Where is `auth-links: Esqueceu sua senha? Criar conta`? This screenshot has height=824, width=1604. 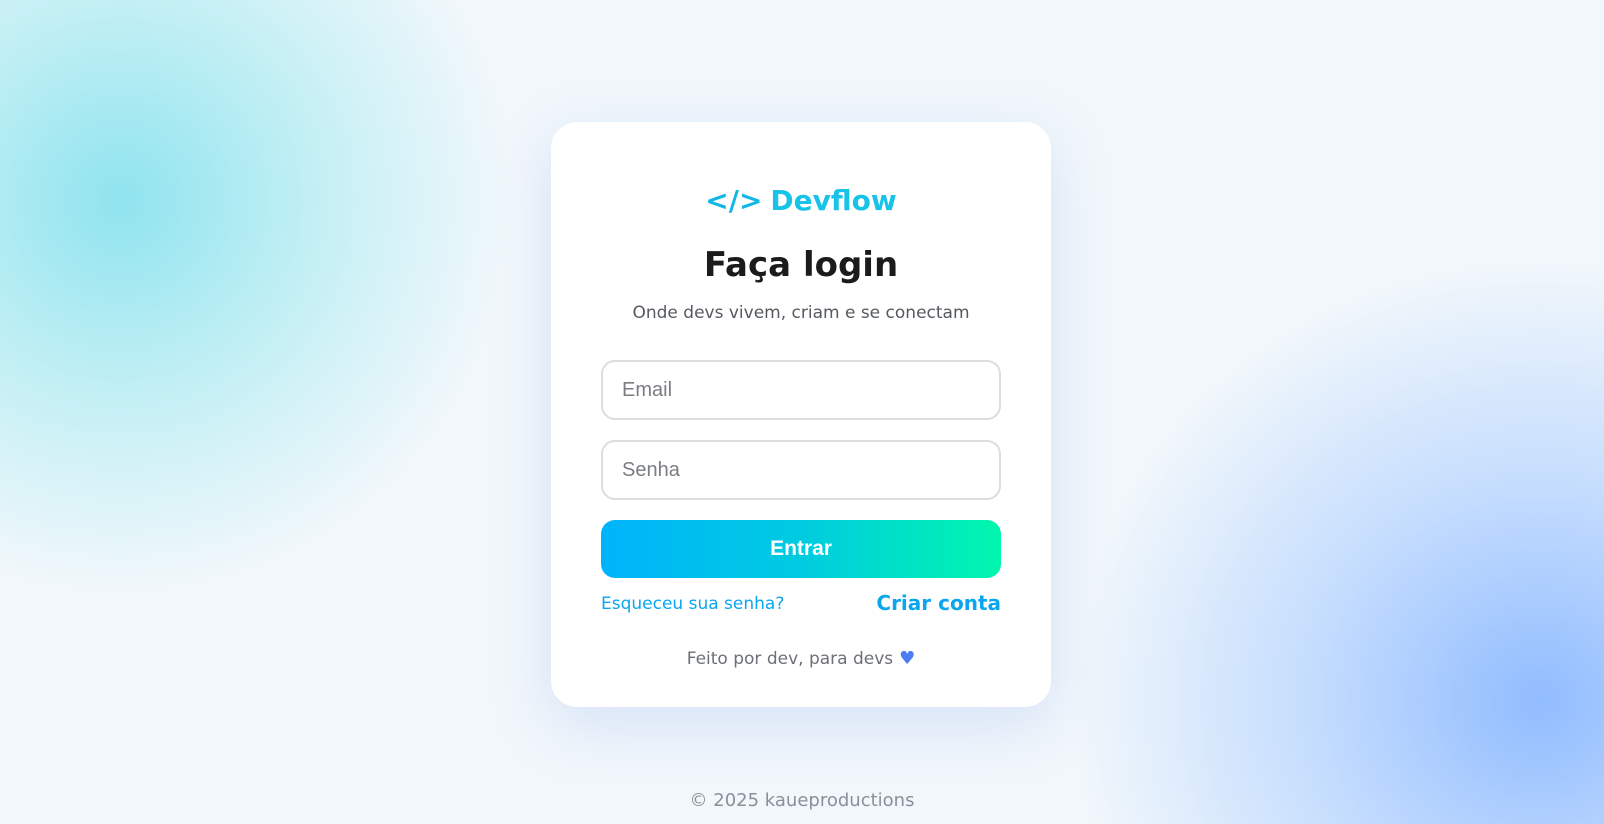 auth-links: Esqueceu sua senha? Criar conta is located at coordinates (801, 605).